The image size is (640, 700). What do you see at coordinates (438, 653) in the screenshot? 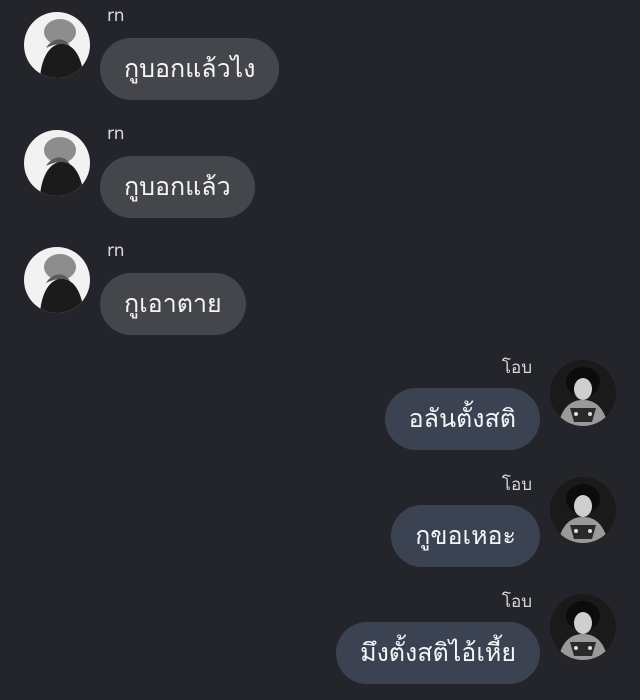
I see `message-bubble: มึงตั้งสติไอ้เหี้ย` at bounding box center [438, 653].